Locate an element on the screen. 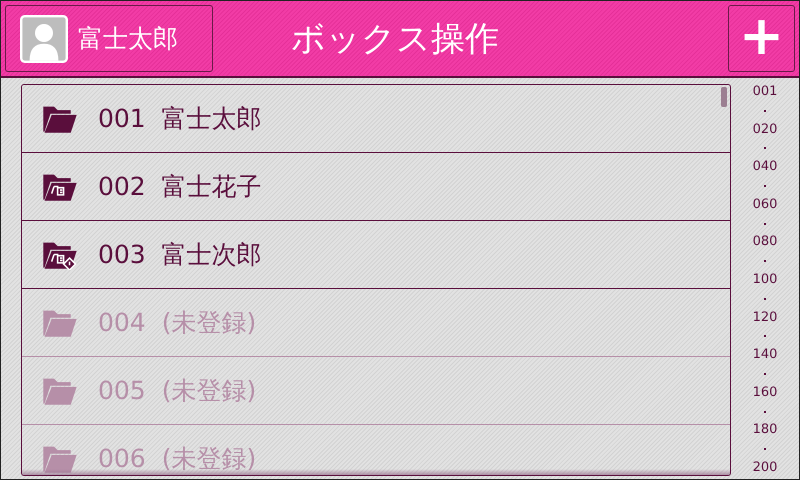  box-name: 富士花子 is located at coordinates (212, 187).